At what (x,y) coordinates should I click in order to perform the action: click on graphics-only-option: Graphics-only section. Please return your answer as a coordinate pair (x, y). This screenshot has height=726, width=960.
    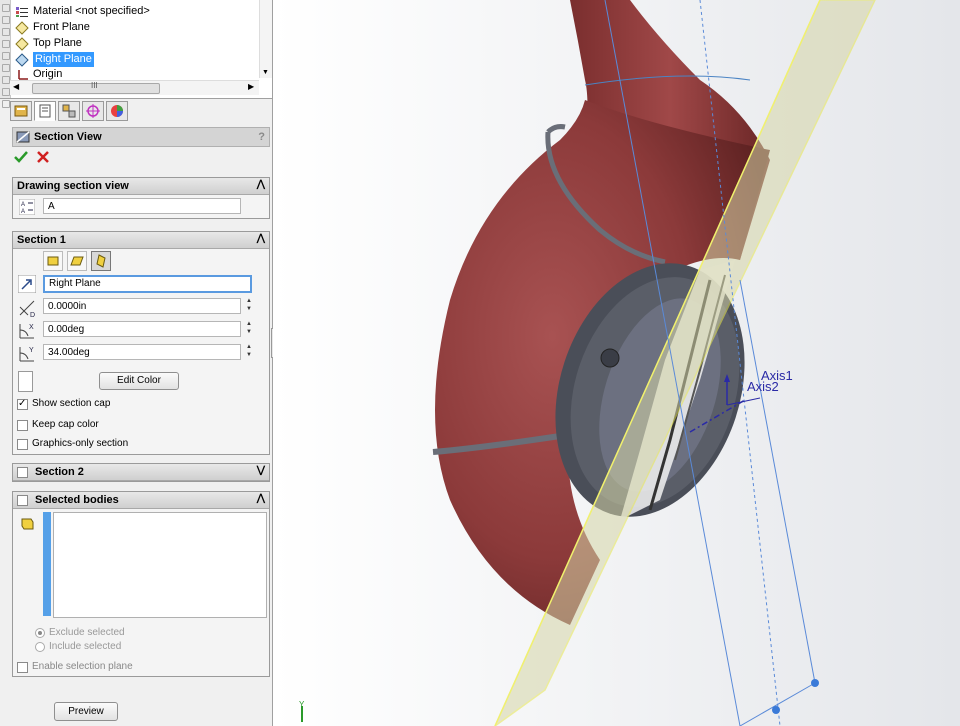
    Looking at the image, I should click on (72, 444).